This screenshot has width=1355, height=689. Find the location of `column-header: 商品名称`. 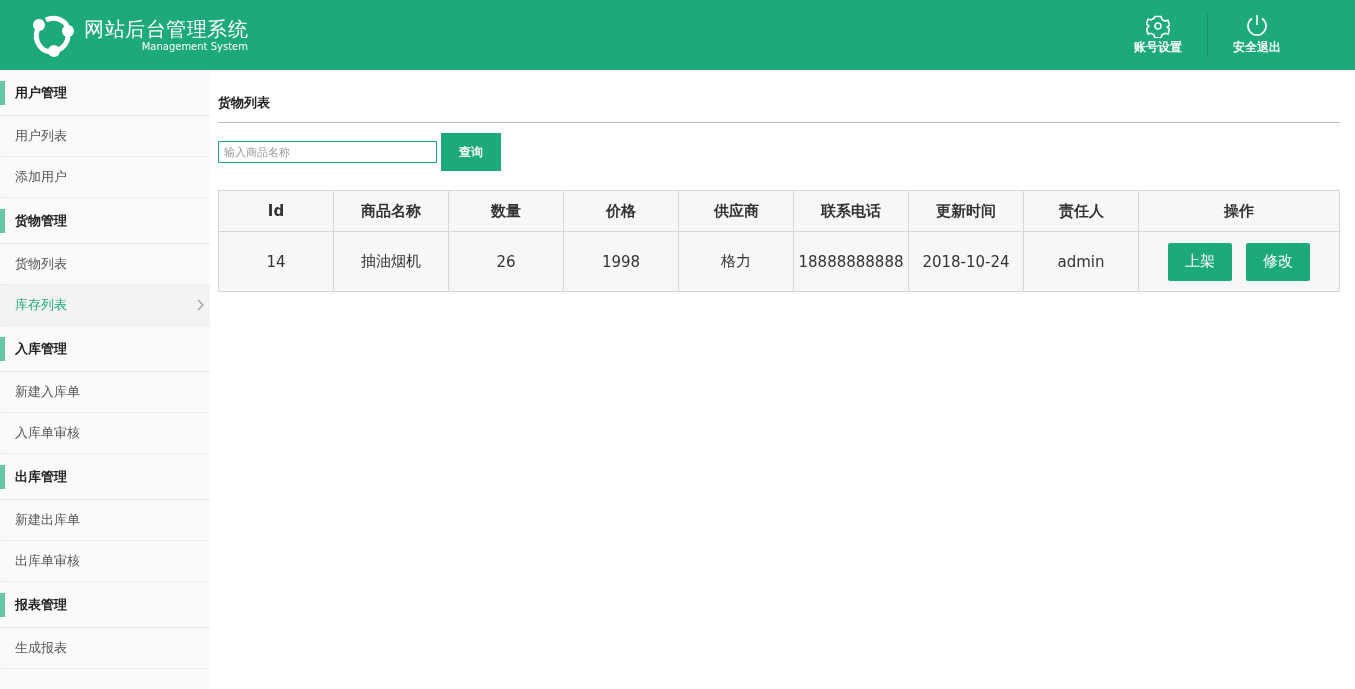

column-header: 商品名称 is located at coordinates (391, 211).